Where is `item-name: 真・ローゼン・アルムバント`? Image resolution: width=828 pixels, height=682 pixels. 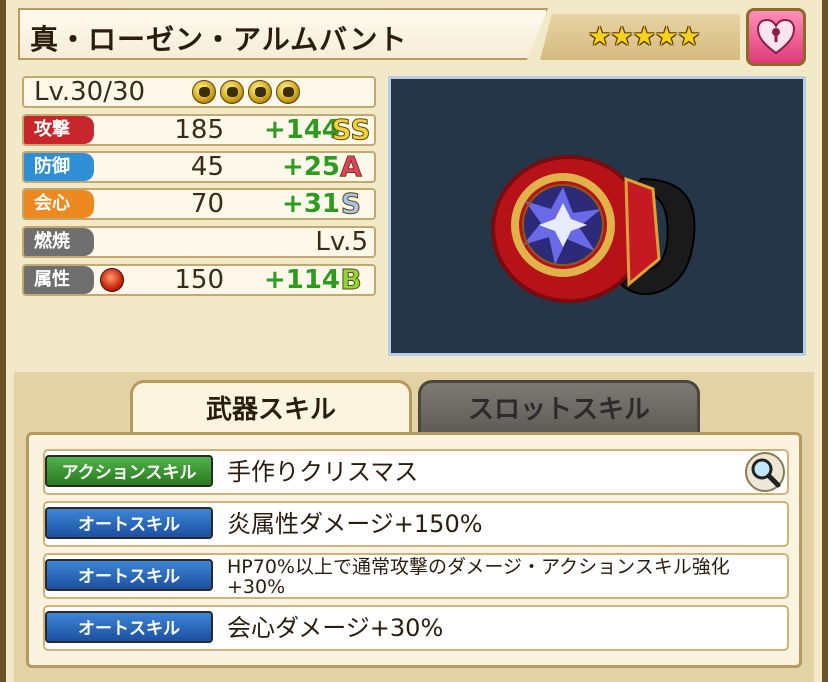 item-name: 真・ローゼン・アルムバント is located at coordinates (219, 39).